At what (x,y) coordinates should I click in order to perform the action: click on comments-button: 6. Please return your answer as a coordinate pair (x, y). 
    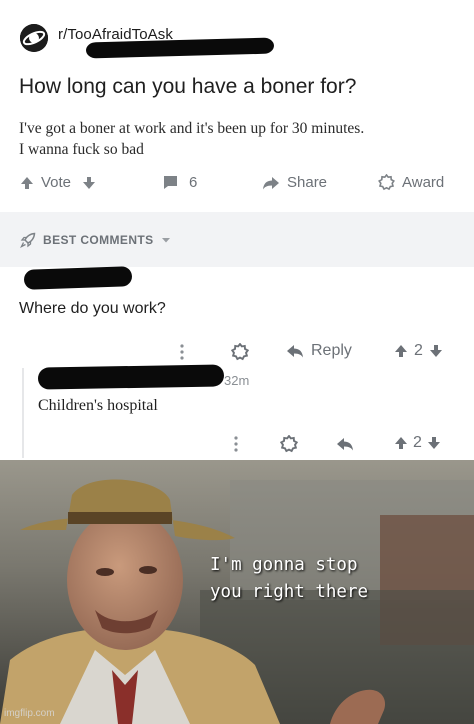
    Looking at the image, I should click on (180, 182).